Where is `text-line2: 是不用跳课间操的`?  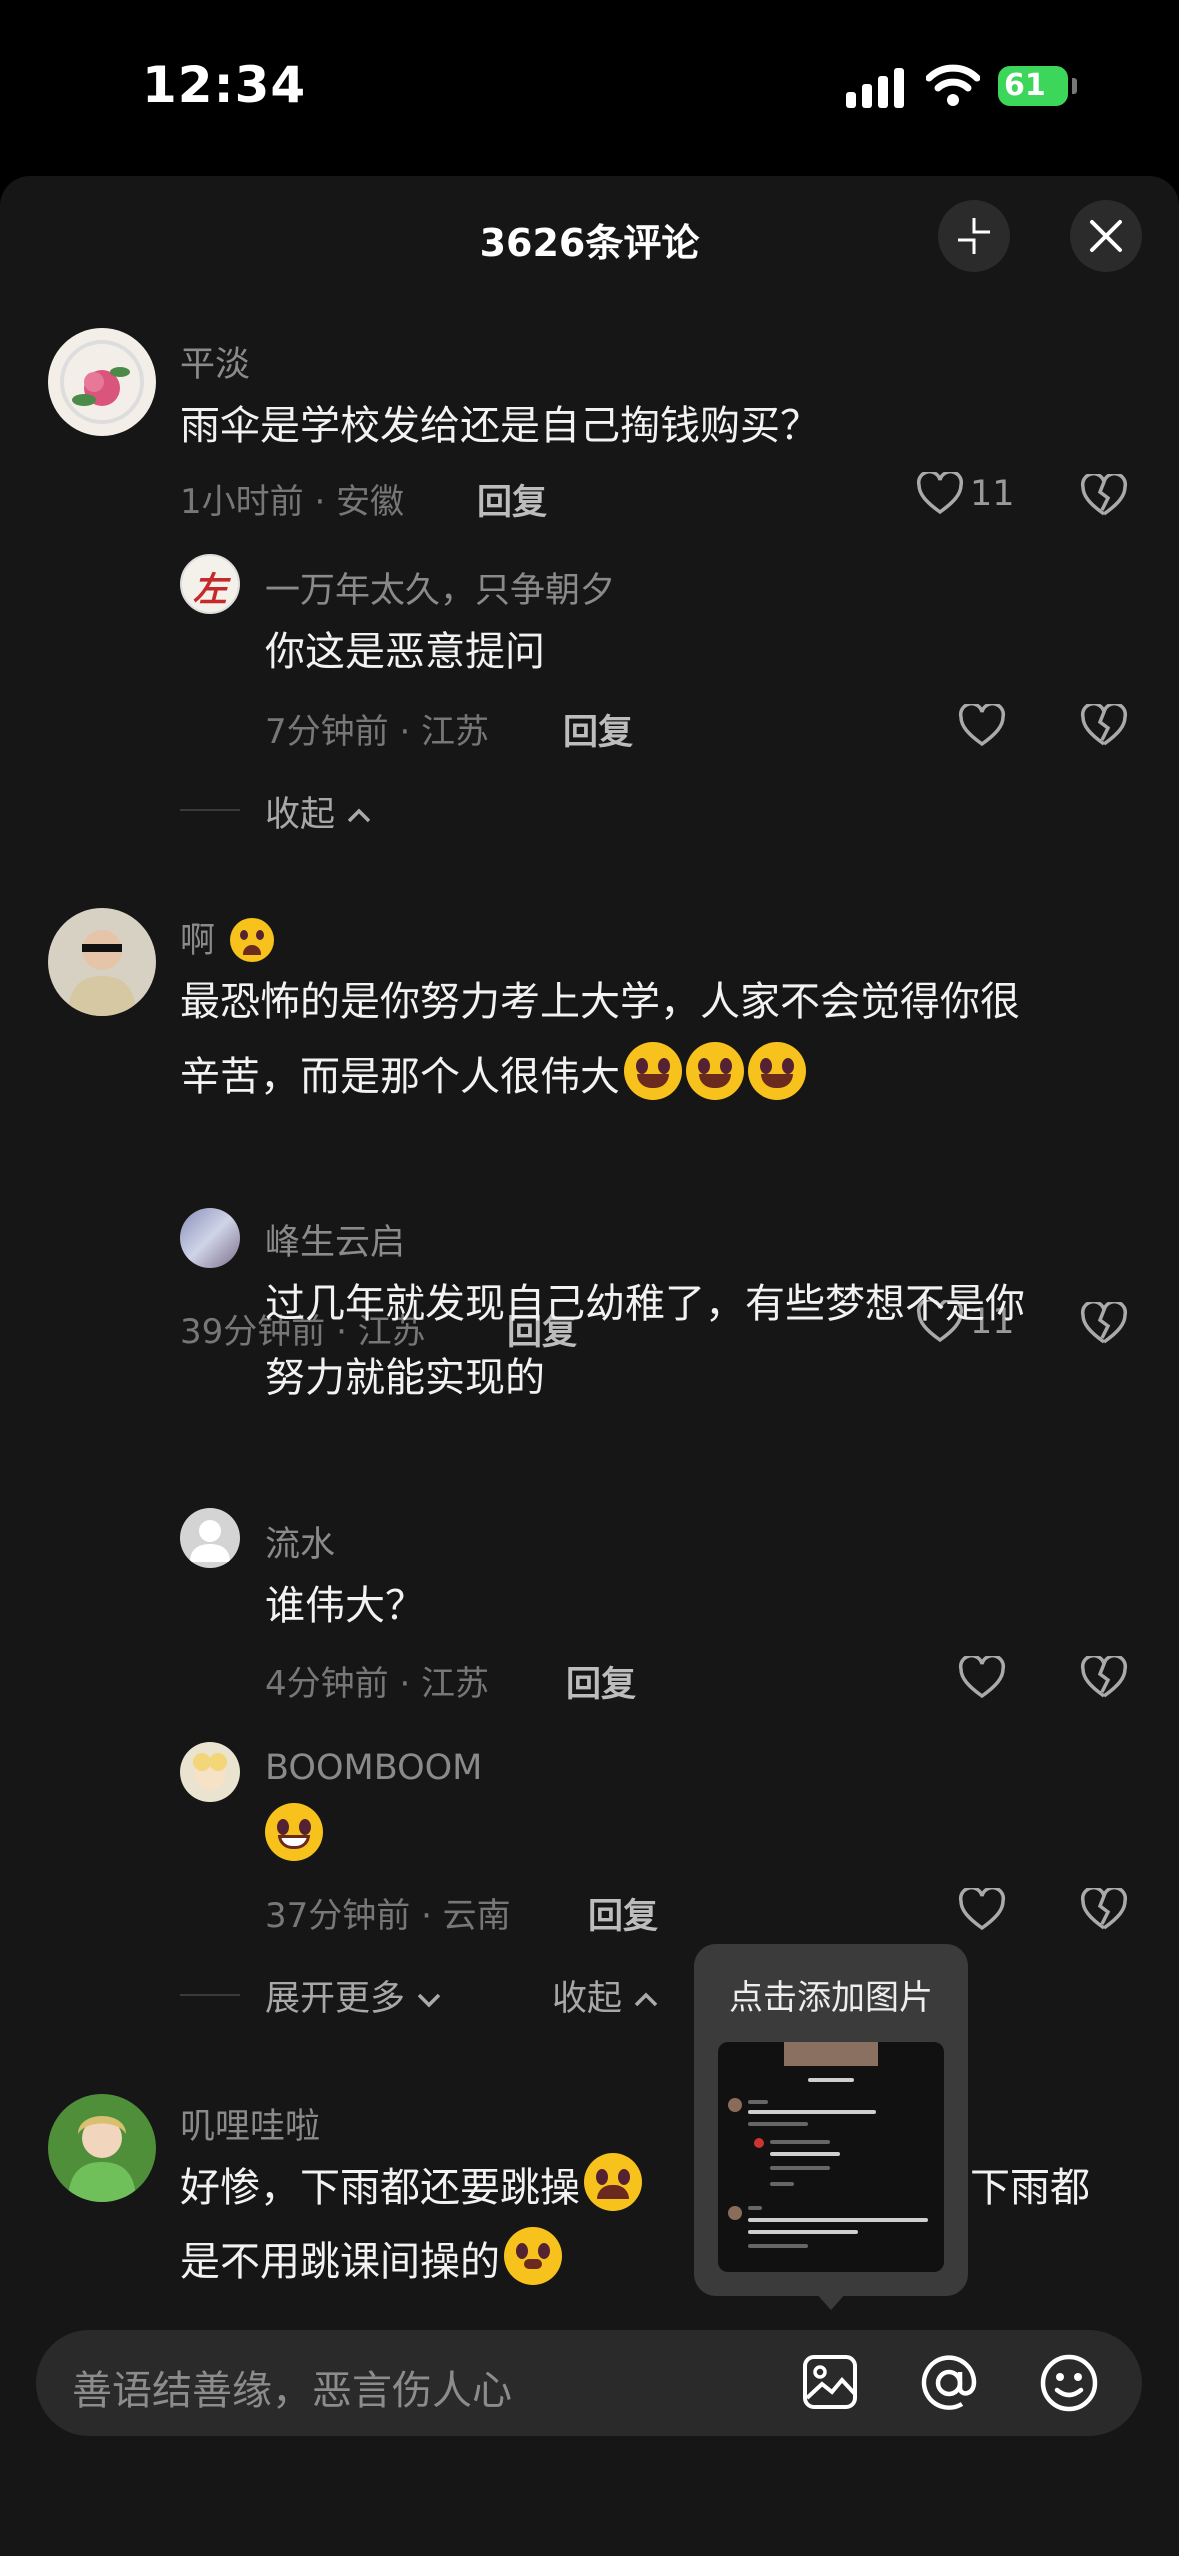 text-line2: 是不用跳课间操的 is located at coordinates (340, 2262).